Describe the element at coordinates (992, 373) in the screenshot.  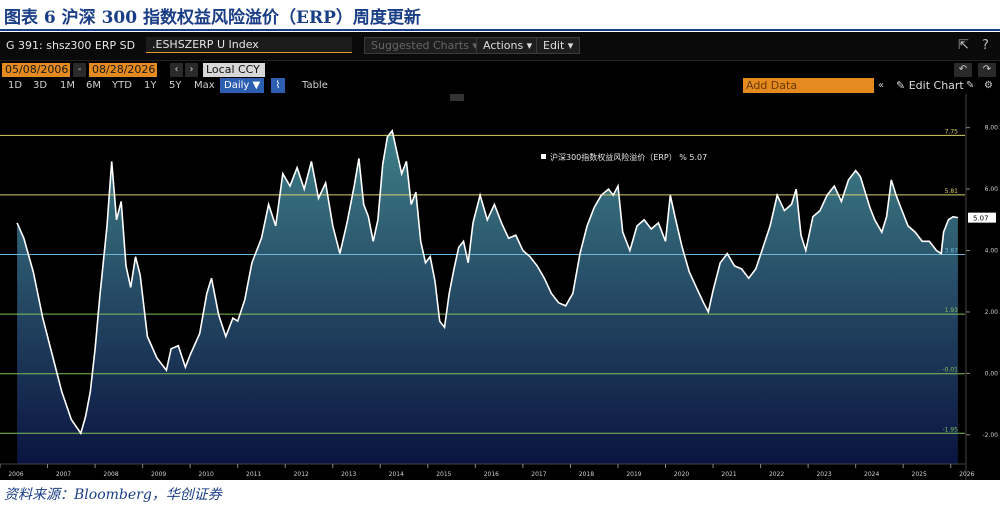
I see `y-tick-label-4: 0.00` at that location.